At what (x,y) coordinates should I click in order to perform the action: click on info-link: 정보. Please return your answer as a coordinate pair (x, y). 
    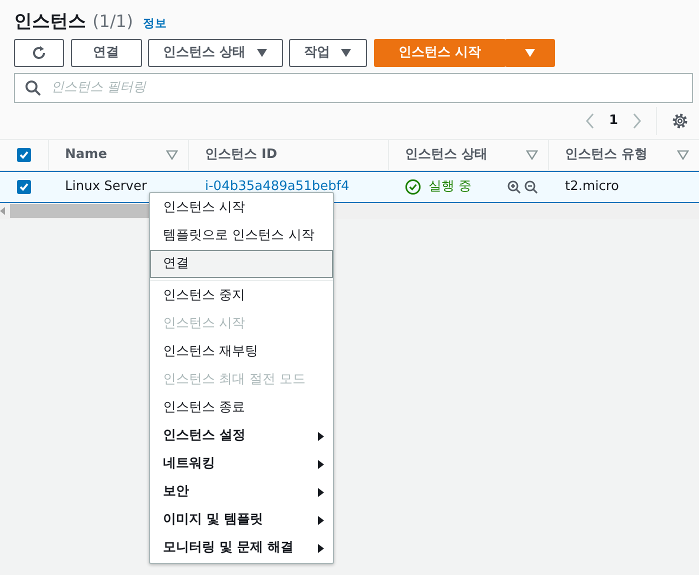
    Looking at the image, I should click on (154, 23).